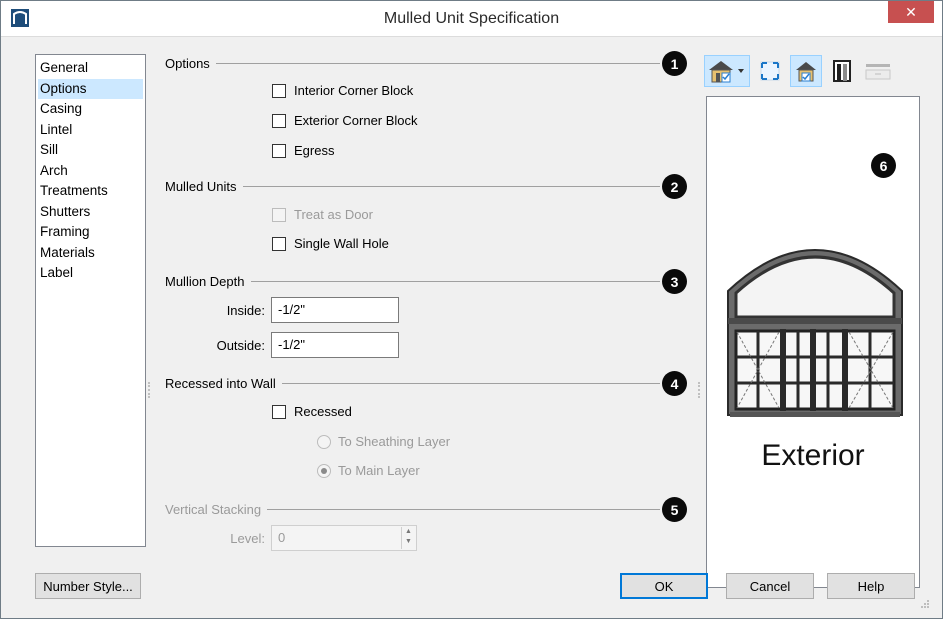 Image resolution: width=943 pixels, height=619 pixels. Describe the element at coordinates (90, 88) in the screenshot. I see `nav-item-options: Options` at that location.